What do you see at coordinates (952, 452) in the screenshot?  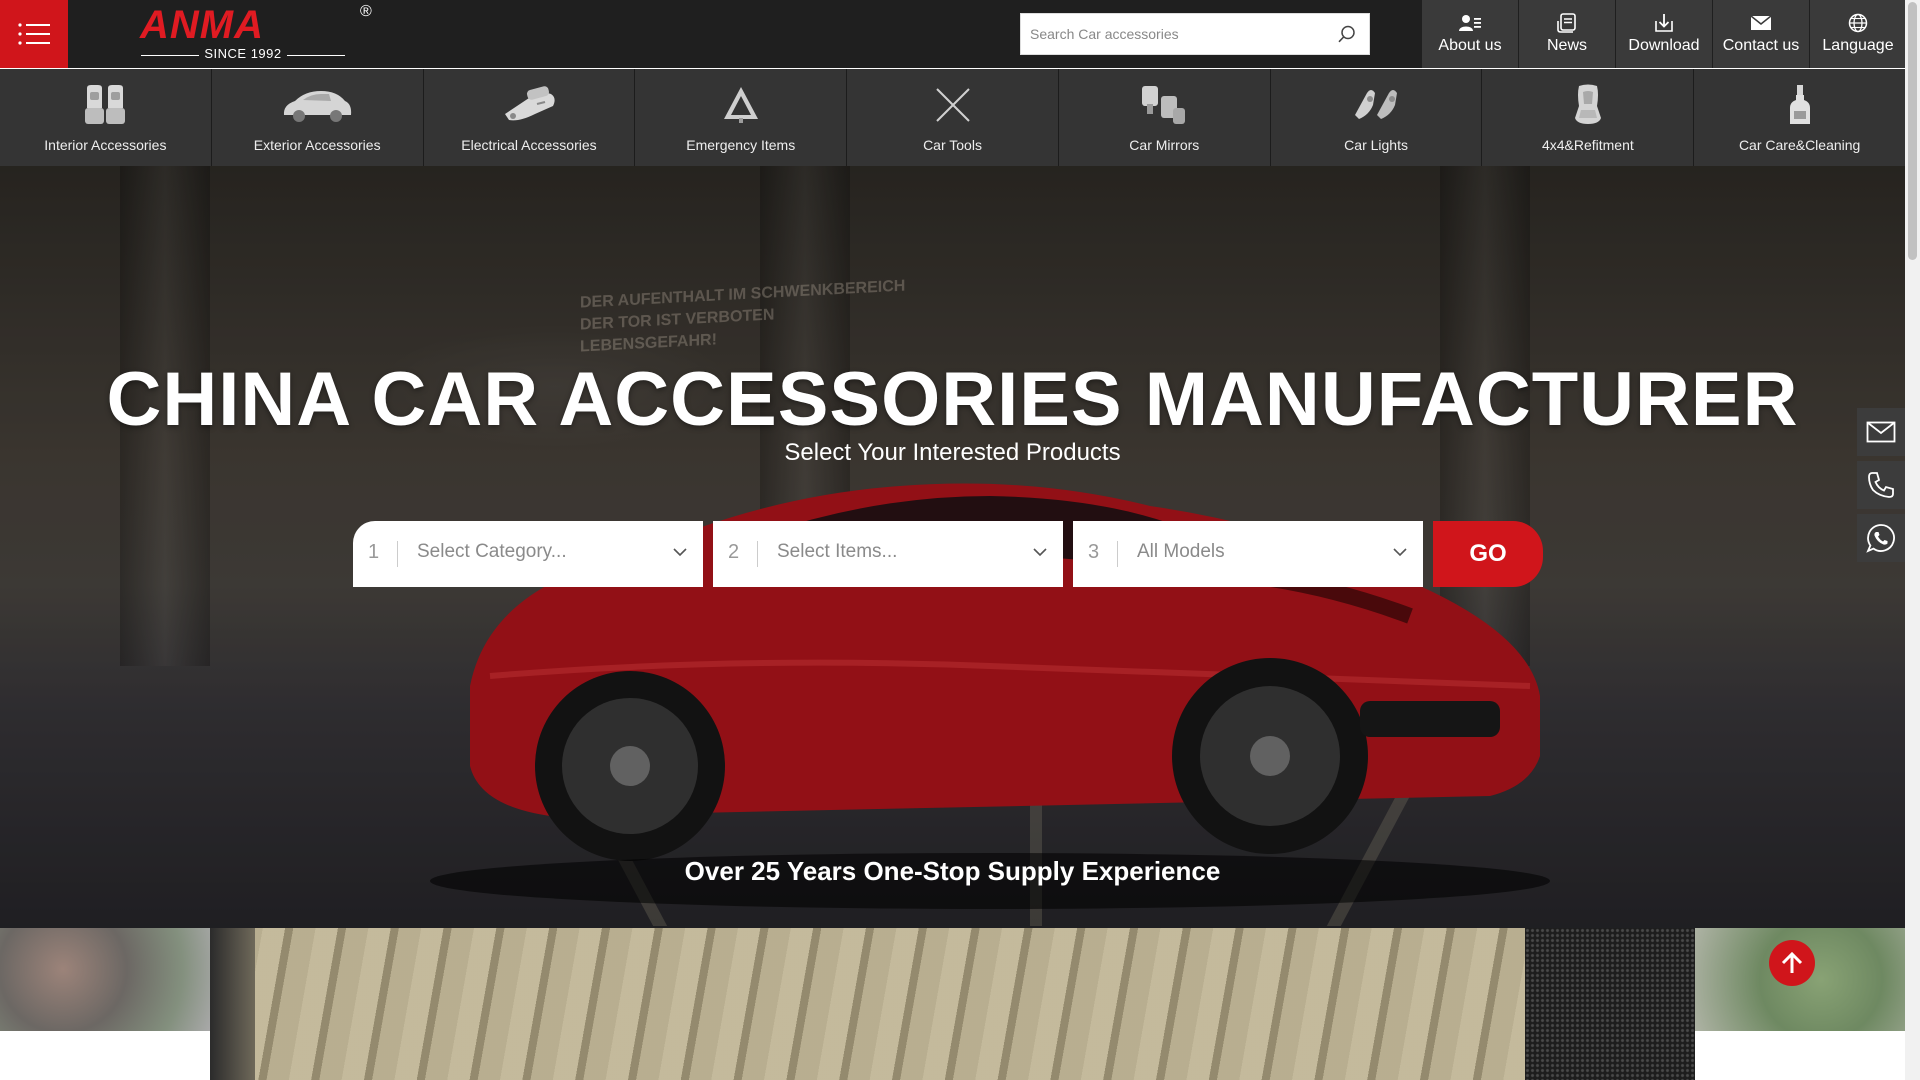 I see `hero-subtitle: Select Your Interested Products` at bounding box center [952, 452].